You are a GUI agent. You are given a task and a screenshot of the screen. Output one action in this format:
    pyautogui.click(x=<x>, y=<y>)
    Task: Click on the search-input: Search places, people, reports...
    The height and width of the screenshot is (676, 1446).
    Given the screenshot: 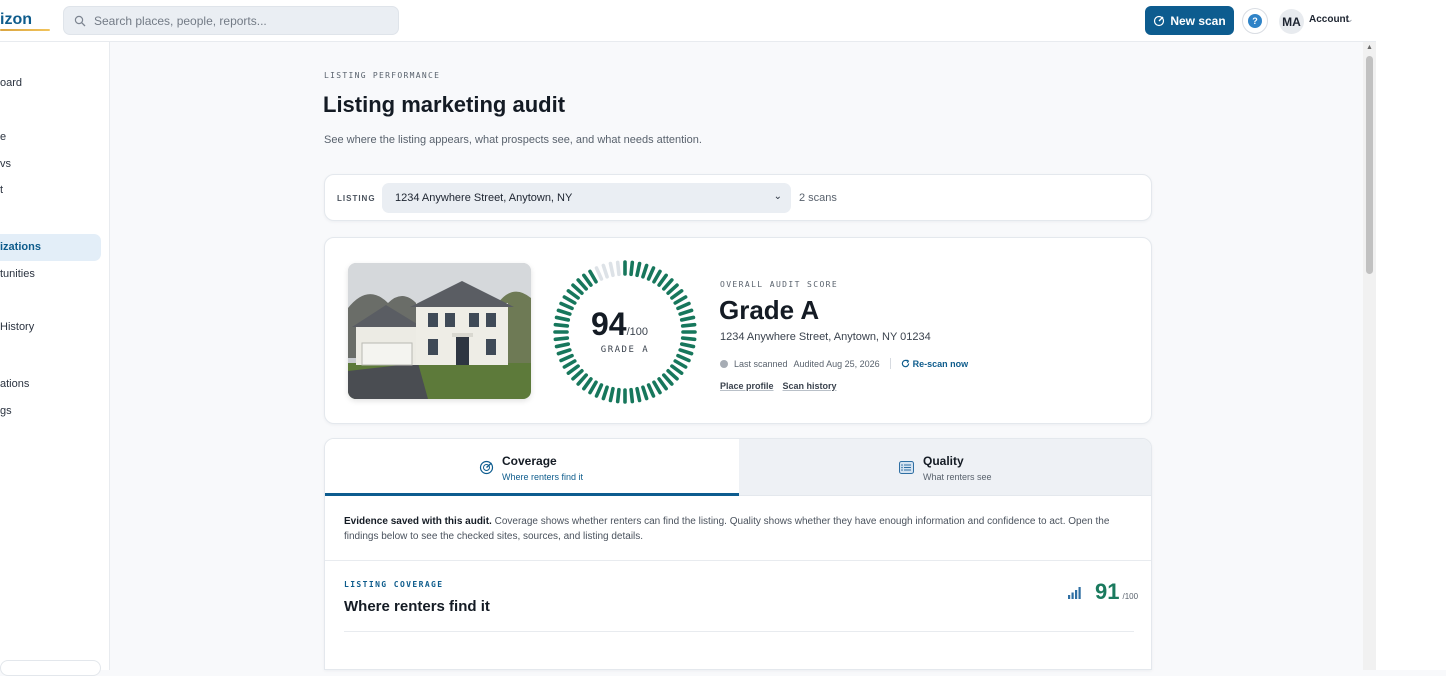 What is the action you would take?
    pyautogui.click(x=231, y=20)
    